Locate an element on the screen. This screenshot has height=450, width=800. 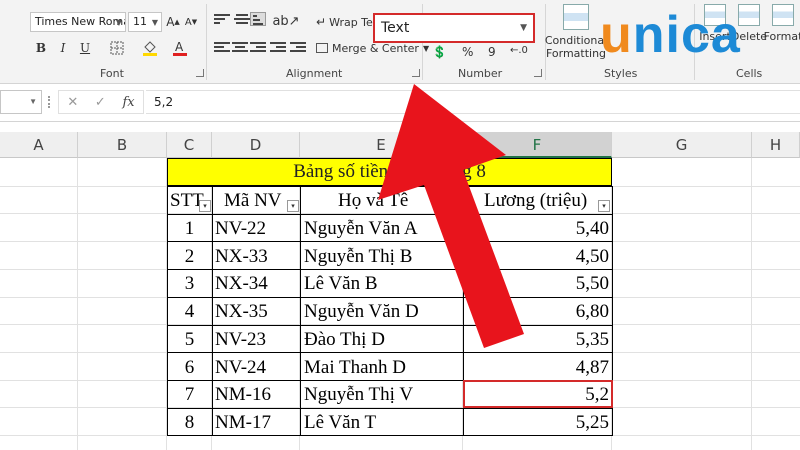
underline-button: U is located at coordinates (85, 48).